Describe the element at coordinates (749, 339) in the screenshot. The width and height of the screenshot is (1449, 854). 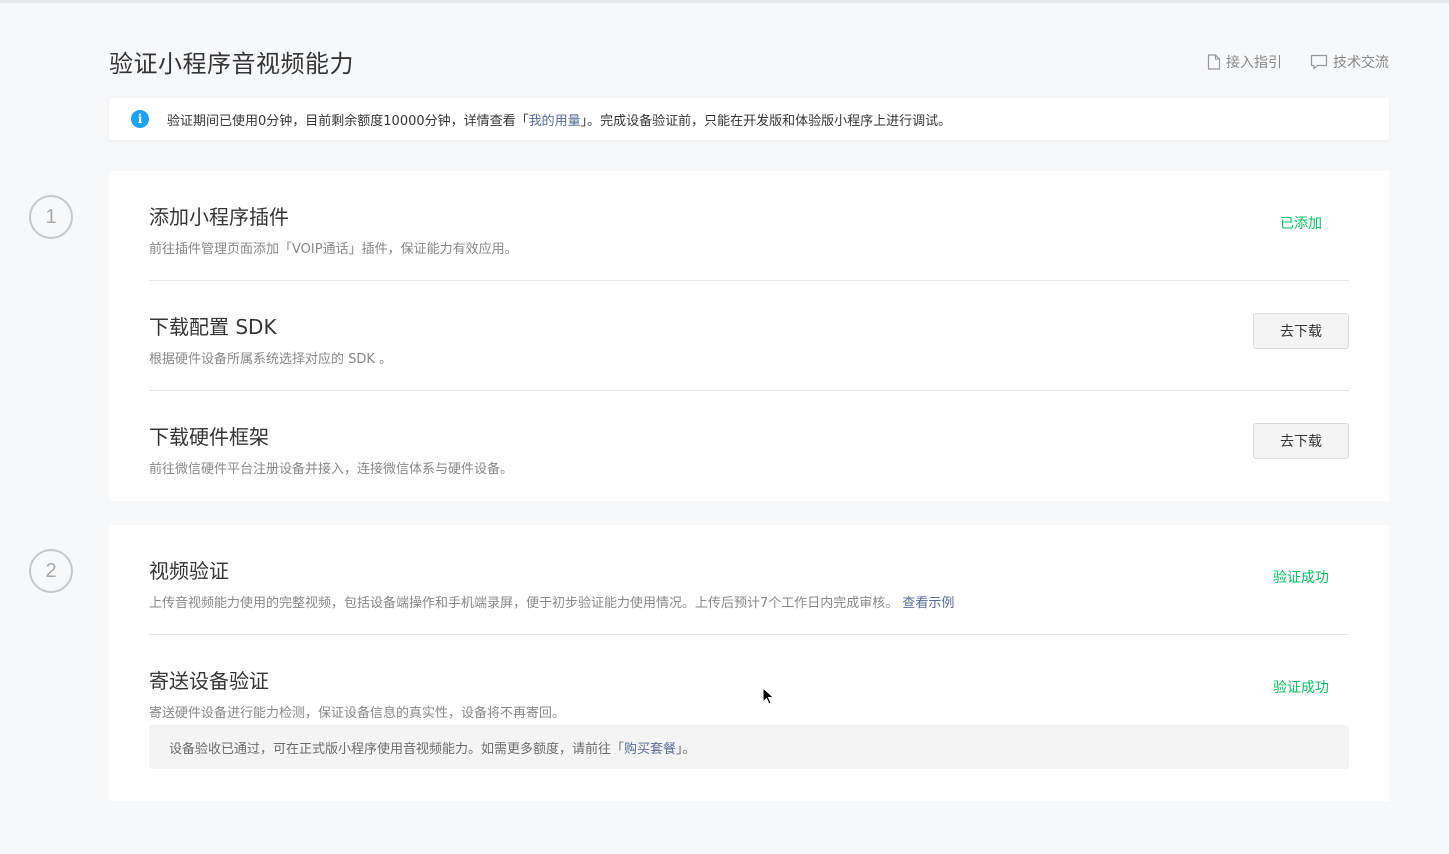
I see `download-sdk-row: 下载配置 SDK 根据硬件设备所属系统选择对应的 SDK 。` at that location.